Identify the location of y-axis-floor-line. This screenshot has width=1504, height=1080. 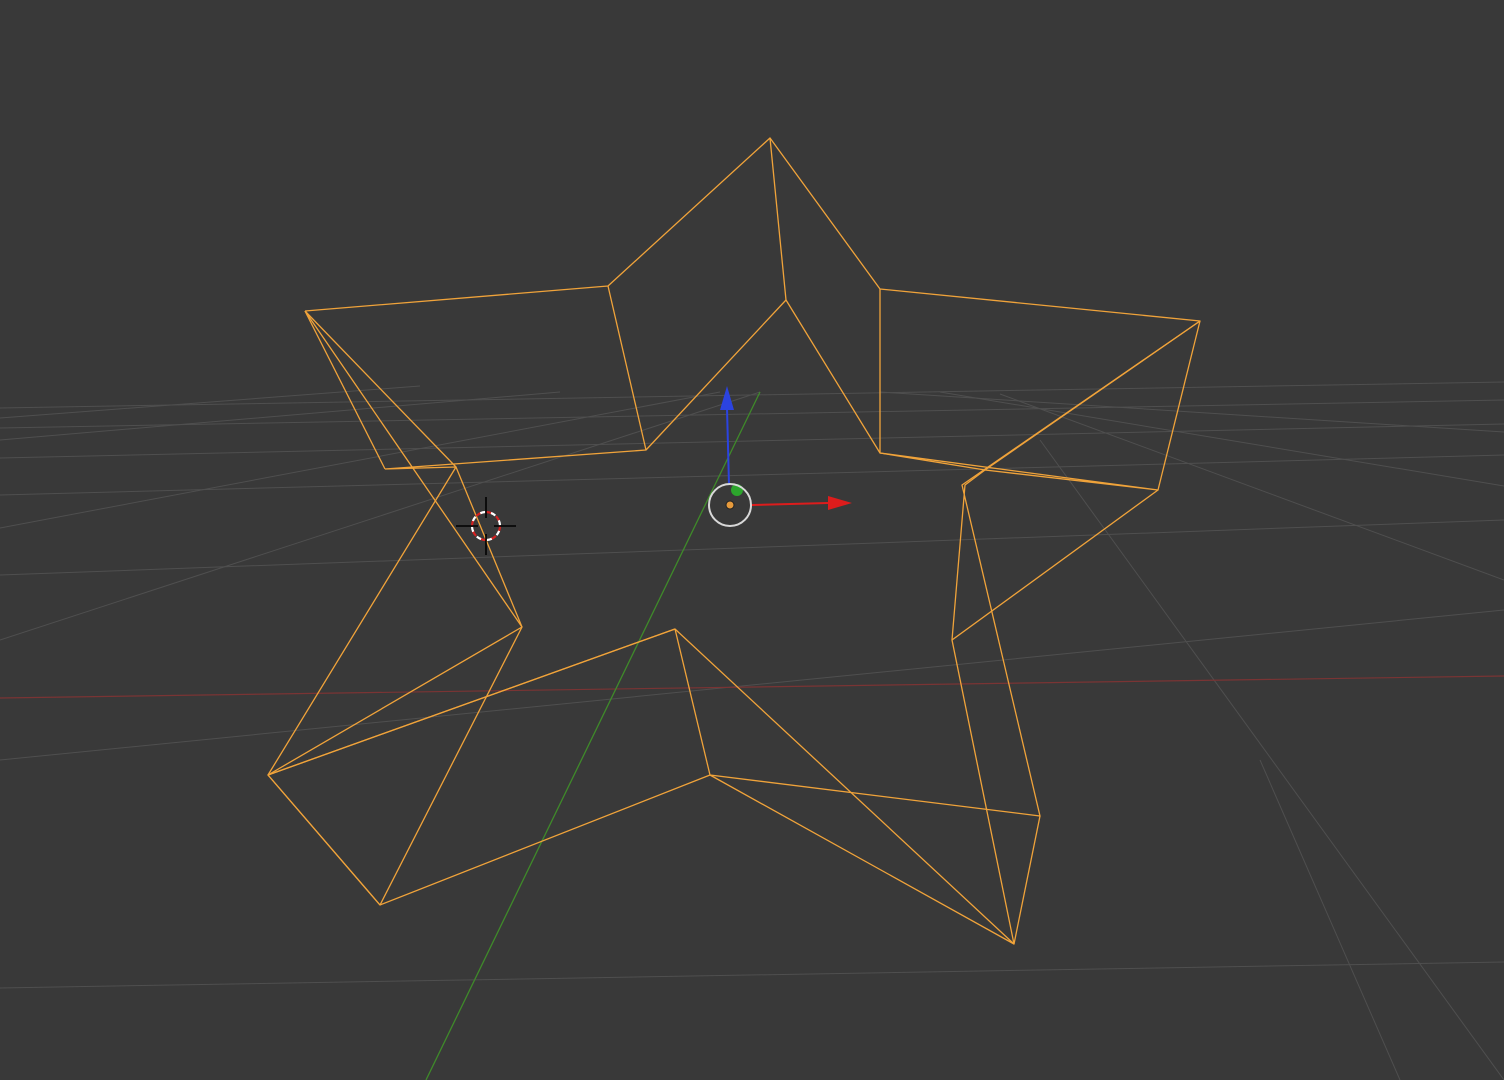
(593, 735).